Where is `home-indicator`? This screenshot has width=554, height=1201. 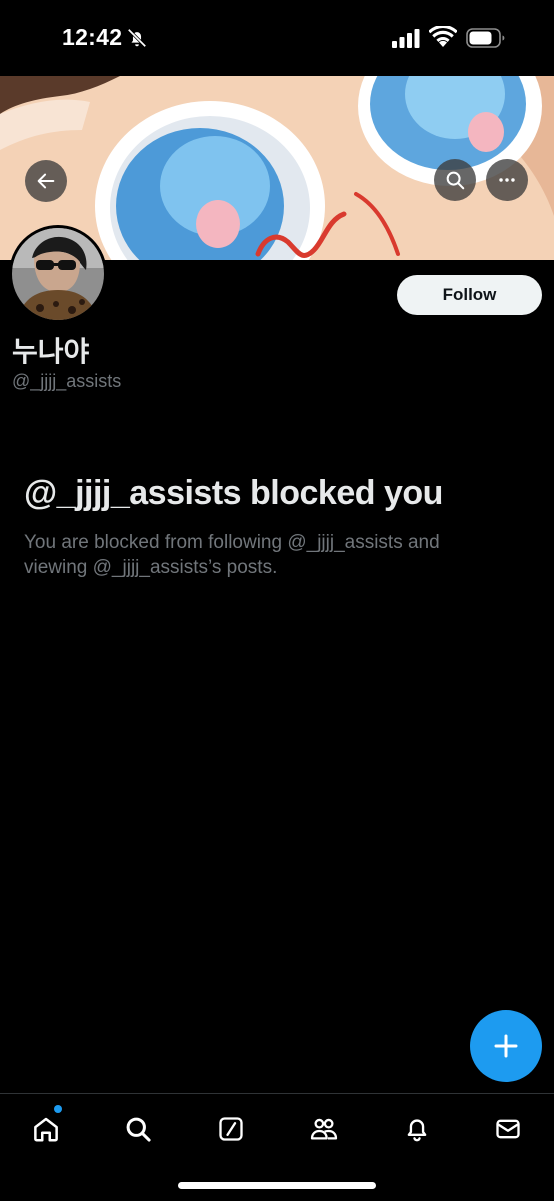 home-indicator is located at coordinates (277, 1185).